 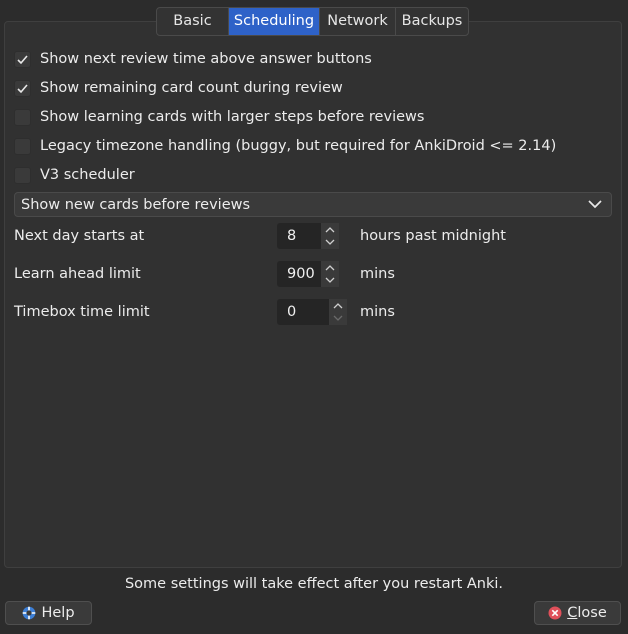 I want to click on timebox-limit-spinbox: 0, so click(x=312, y=312).